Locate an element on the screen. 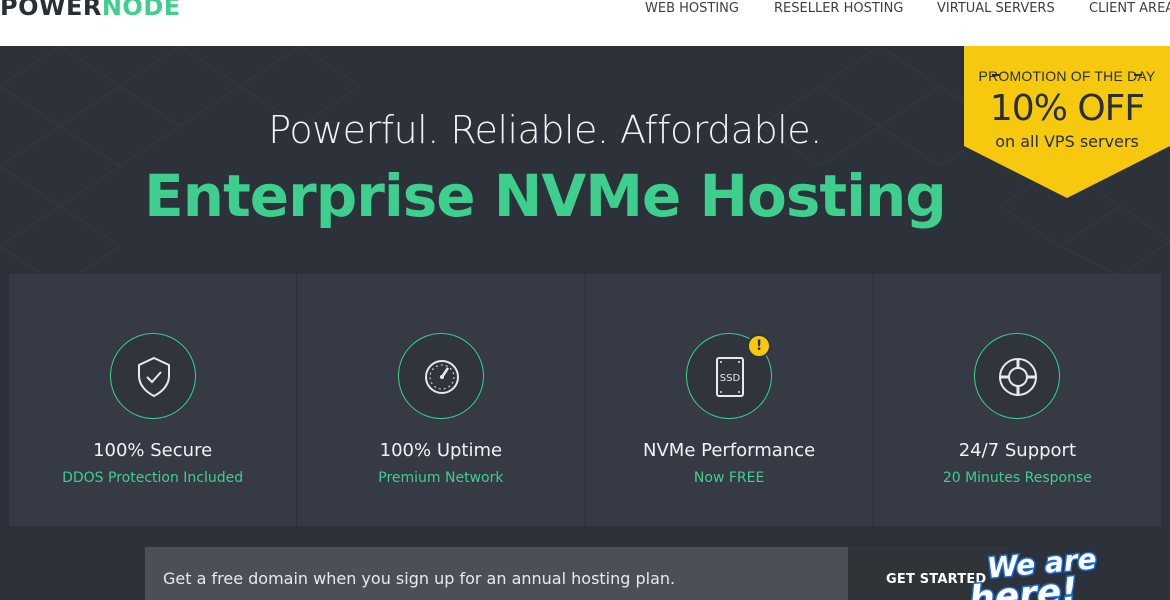  hero-tagline: Powerful. Reliable. Affordable. is located at coordinates (545, 130).